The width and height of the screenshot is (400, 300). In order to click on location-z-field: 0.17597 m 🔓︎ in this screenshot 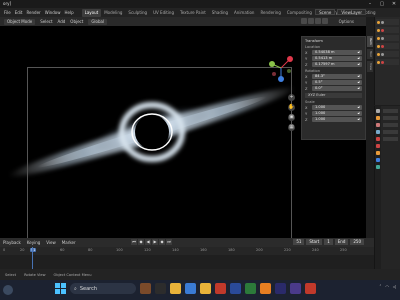, I will do `click(337, 64)`.